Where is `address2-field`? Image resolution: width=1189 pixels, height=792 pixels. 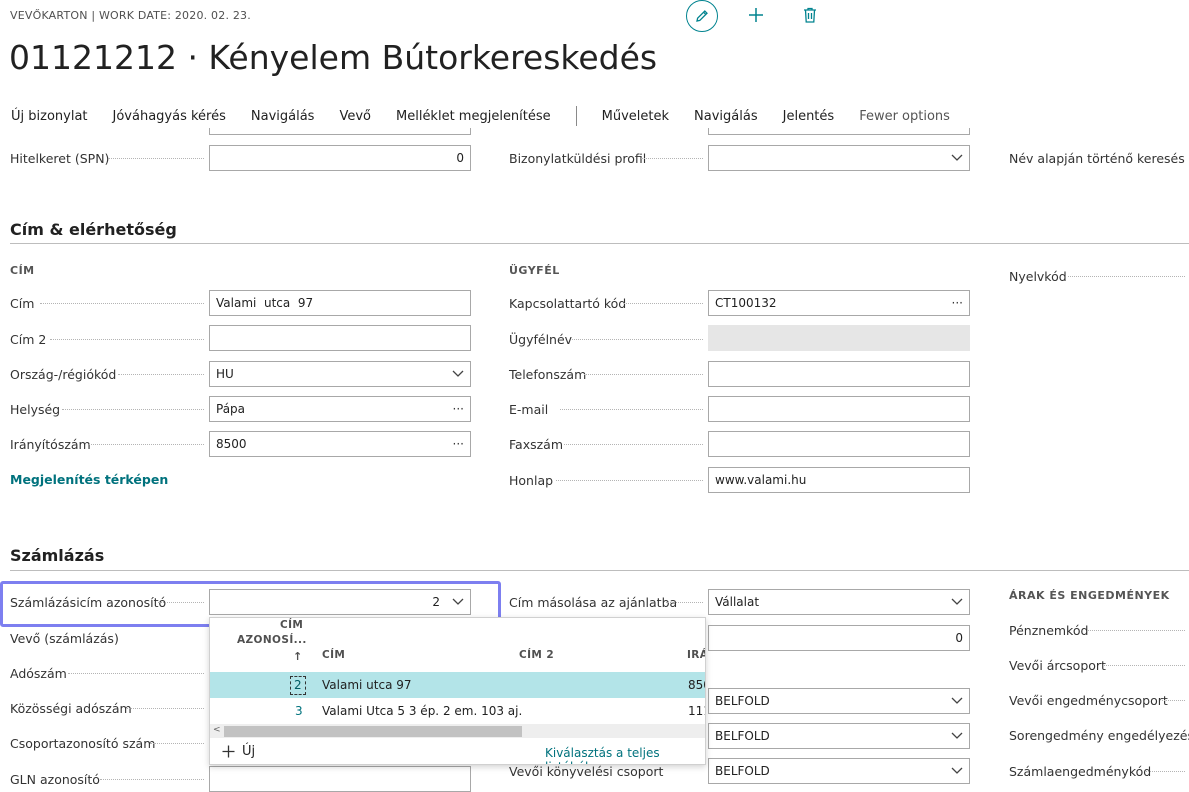
address2-field is located at coordinates (340, 338).